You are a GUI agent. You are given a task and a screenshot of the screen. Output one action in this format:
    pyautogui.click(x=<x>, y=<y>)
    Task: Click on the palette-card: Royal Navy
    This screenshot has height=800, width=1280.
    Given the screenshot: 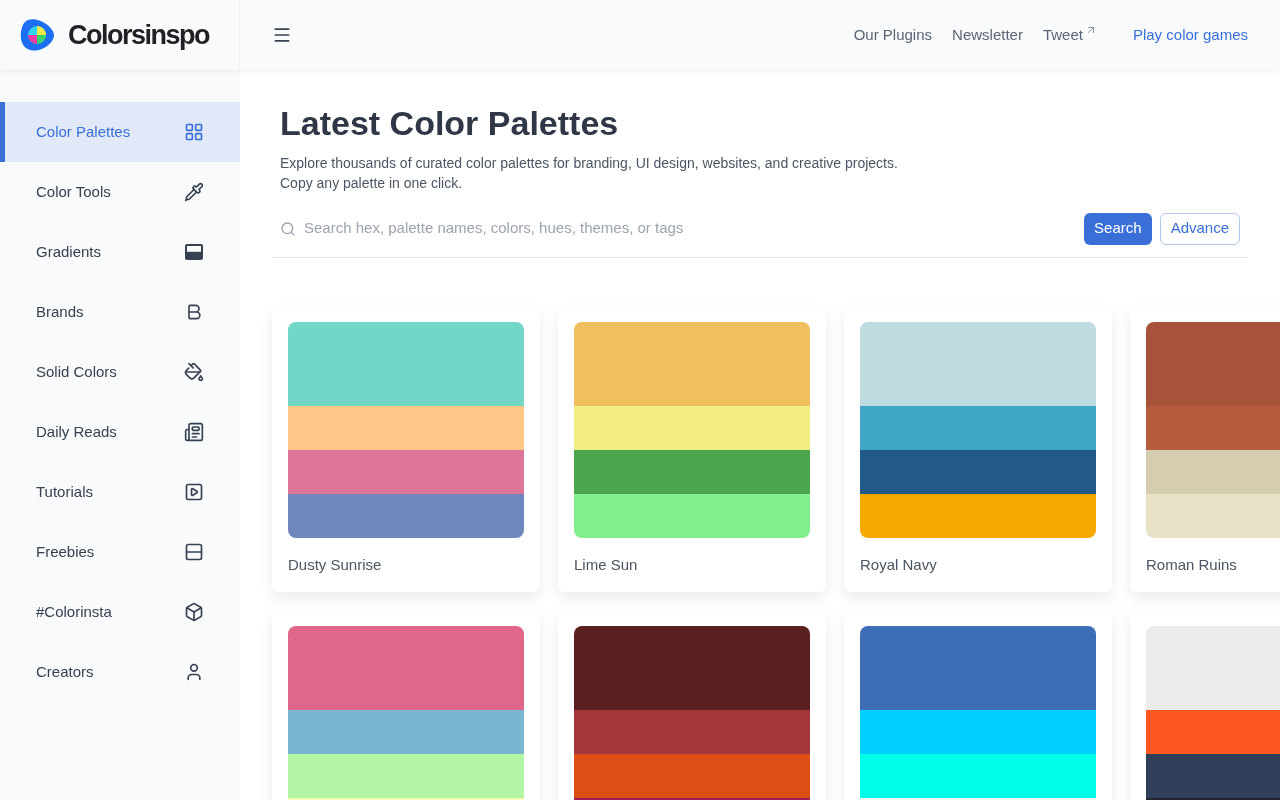 What is the action you would take?
    pyautogui.click(x=978, y=448)
    